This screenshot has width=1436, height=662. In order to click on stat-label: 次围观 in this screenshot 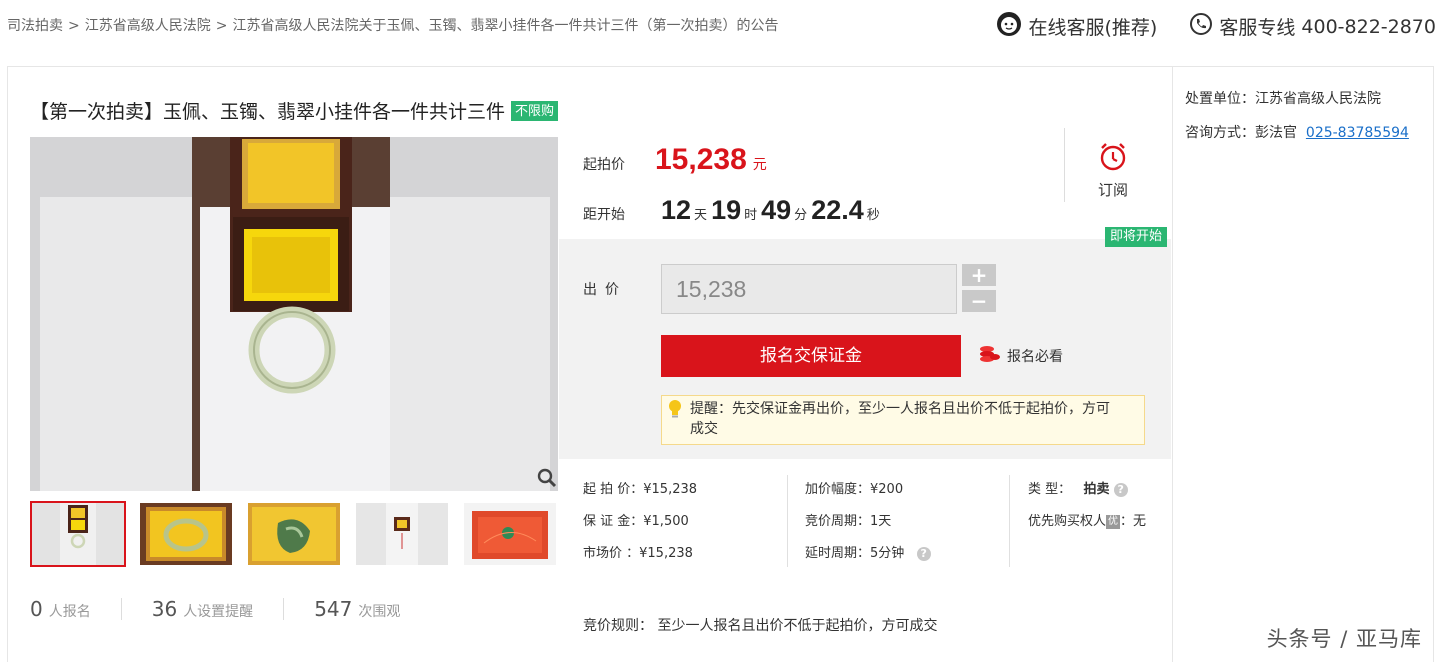, I will do `click(379, 612)`.